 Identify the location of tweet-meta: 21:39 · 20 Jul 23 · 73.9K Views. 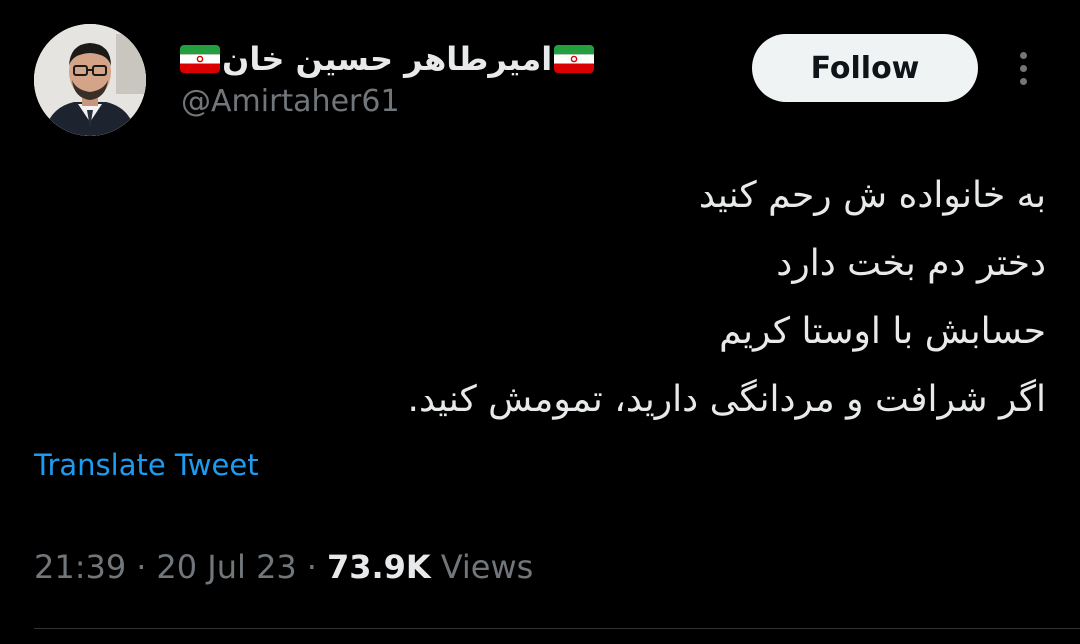
(283, 567).